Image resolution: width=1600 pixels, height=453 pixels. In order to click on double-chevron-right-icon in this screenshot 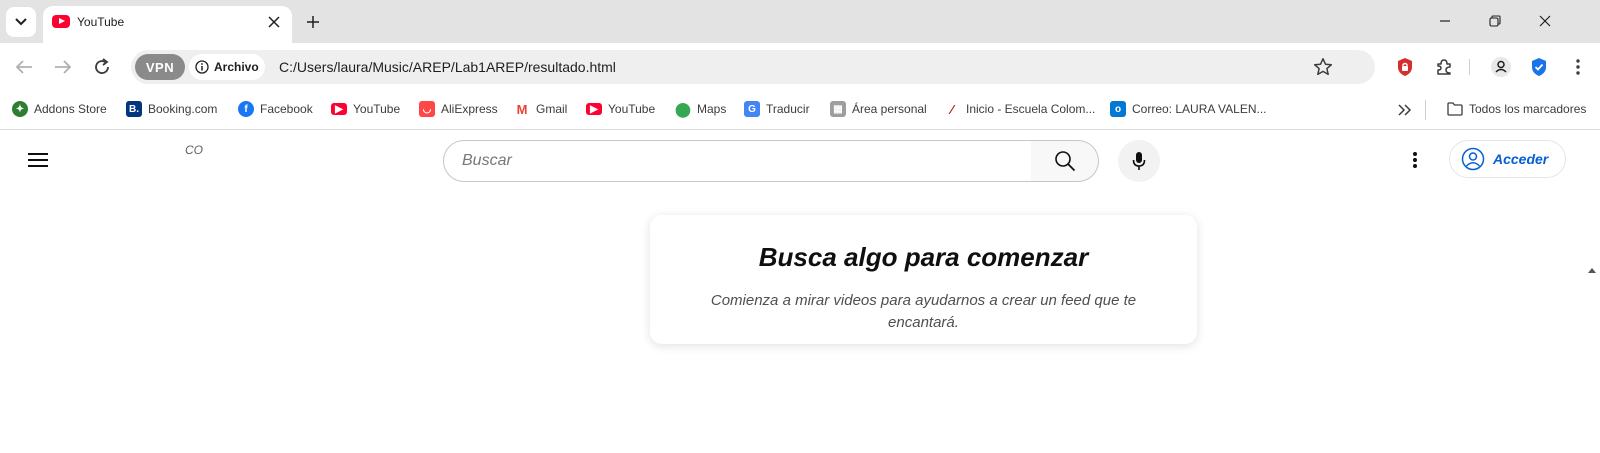, I will do `click(1405, 110)`.